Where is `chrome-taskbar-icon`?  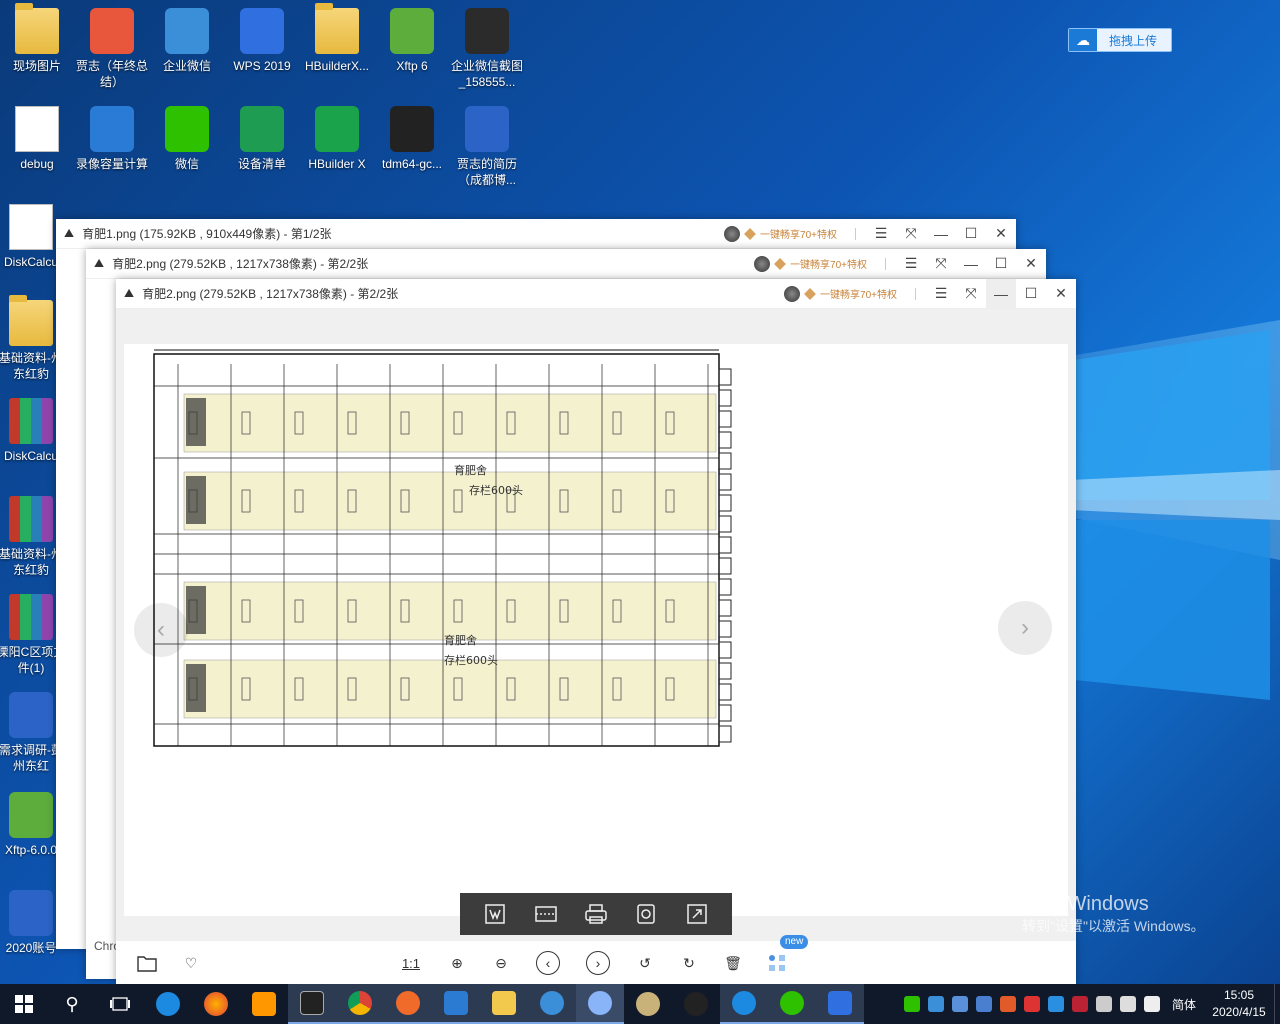
chrome-taskbar-icon is located at coordinates (360, 1004).